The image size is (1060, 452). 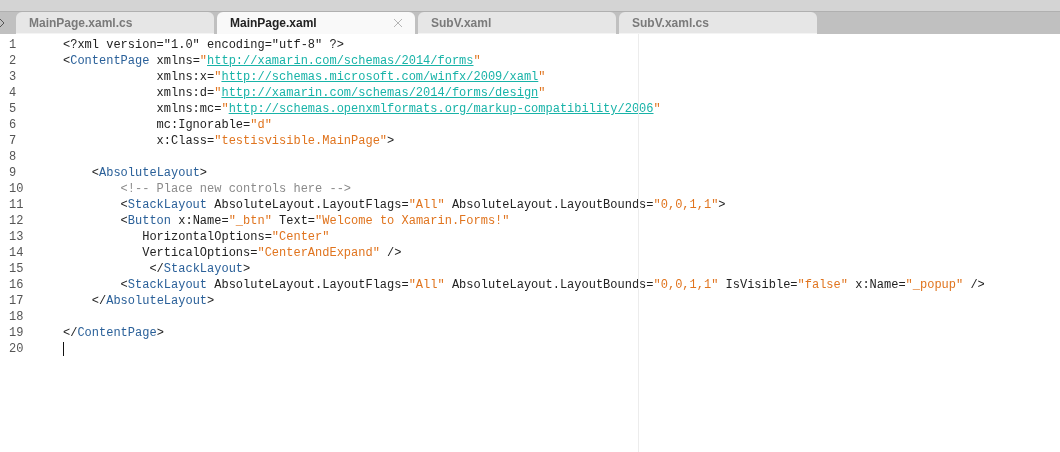 I want to click on code-line: x:Class="testisvisible.MainPage">, so click(x=275, y=141).